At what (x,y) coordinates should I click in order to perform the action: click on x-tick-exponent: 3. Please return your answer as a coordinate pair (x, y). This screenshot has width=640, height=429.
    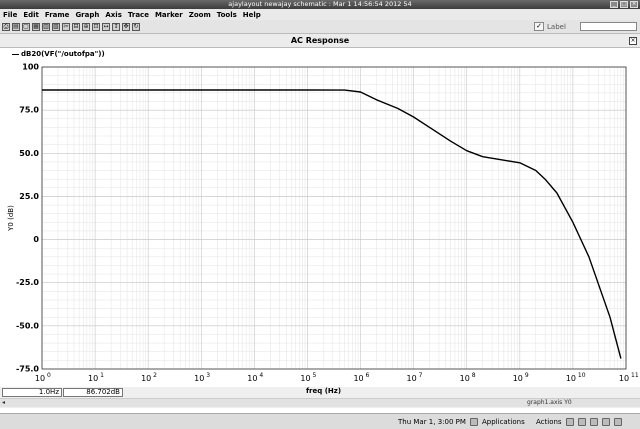
    Looking at the image, I should click on (208, 375).